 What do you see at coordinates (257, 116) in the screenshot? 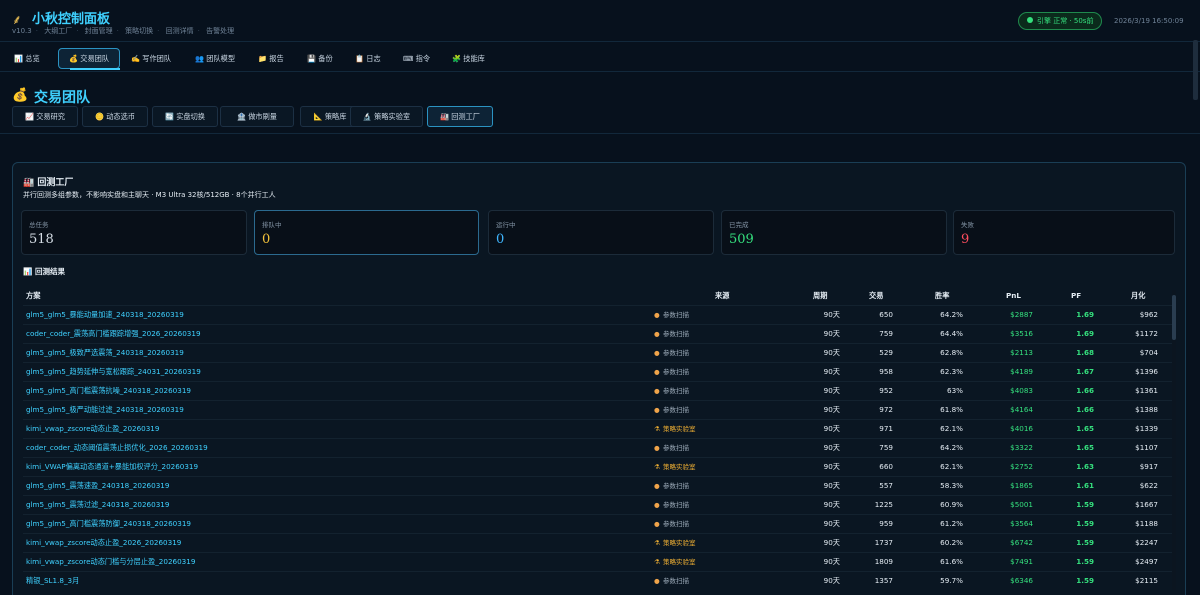
I see `subtab-market-making: 🏦 做市刷量` at bounding box center [257, 116].